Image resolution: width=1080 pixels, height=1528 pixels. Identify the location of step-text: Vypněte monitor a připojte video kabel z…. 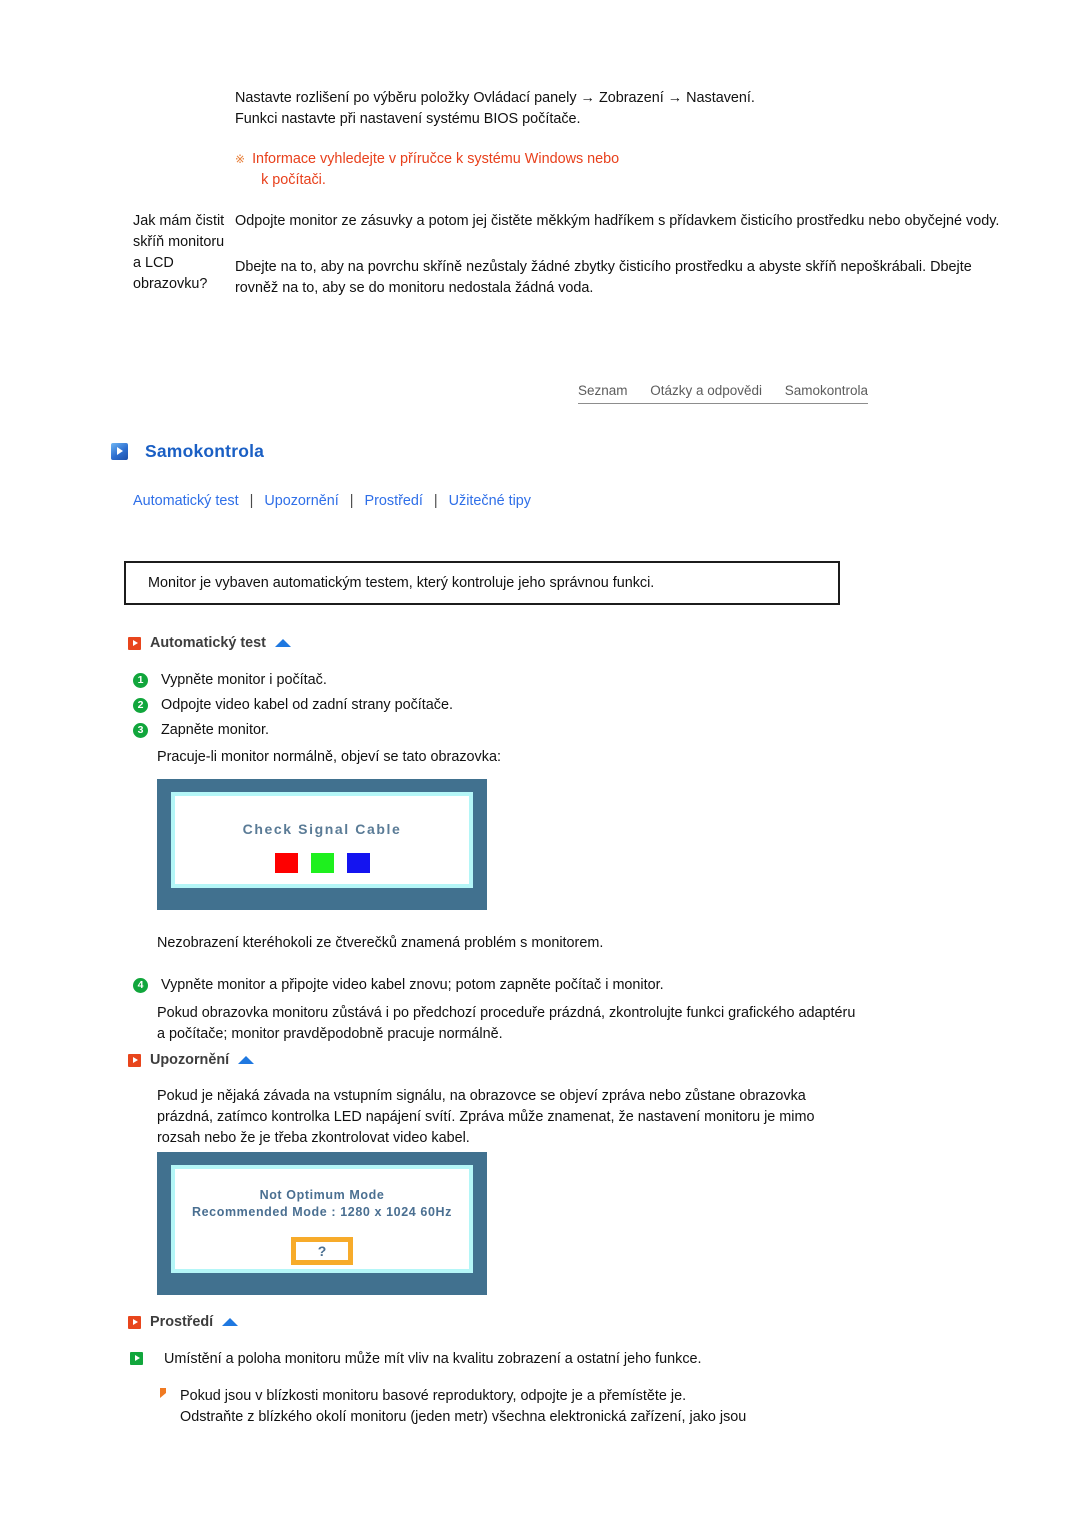
(412, 985).